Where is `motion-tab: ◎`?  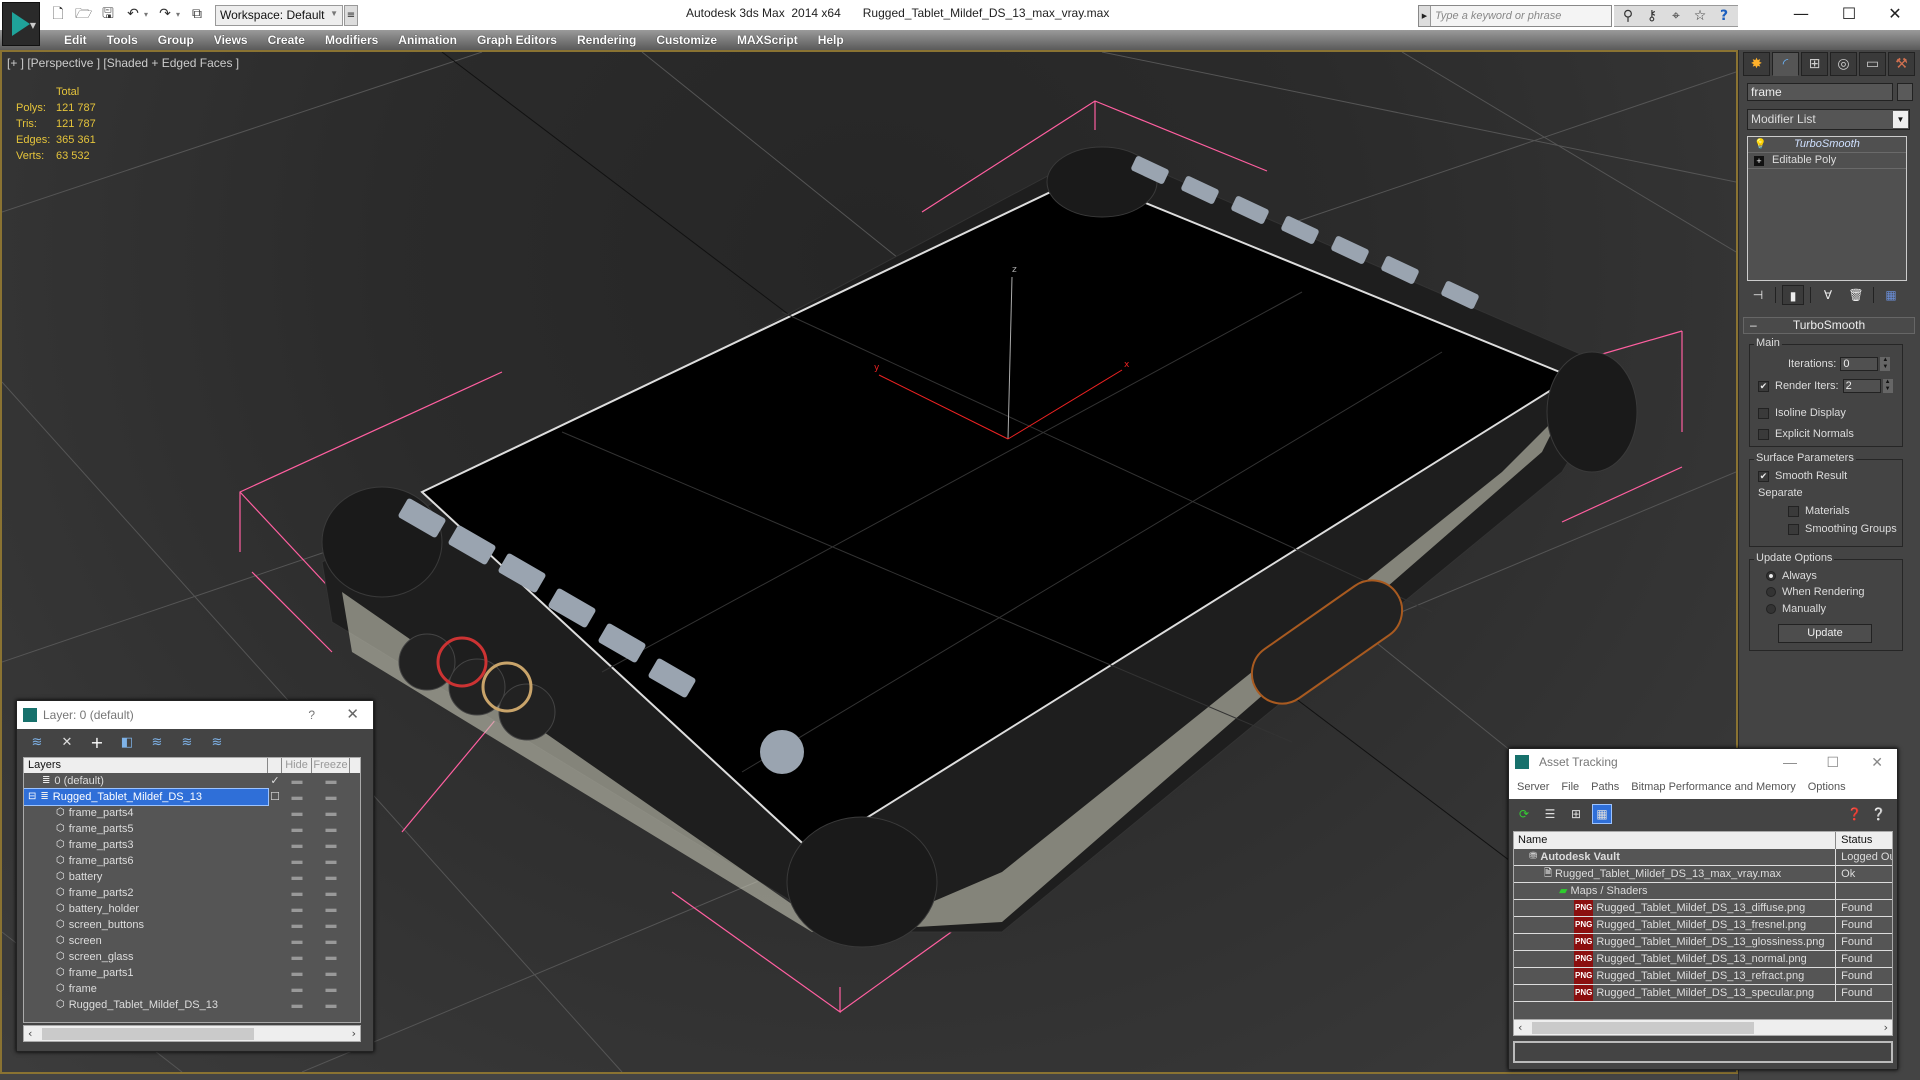 motion-tab: ◎ is located at coordinates (1843, 64).